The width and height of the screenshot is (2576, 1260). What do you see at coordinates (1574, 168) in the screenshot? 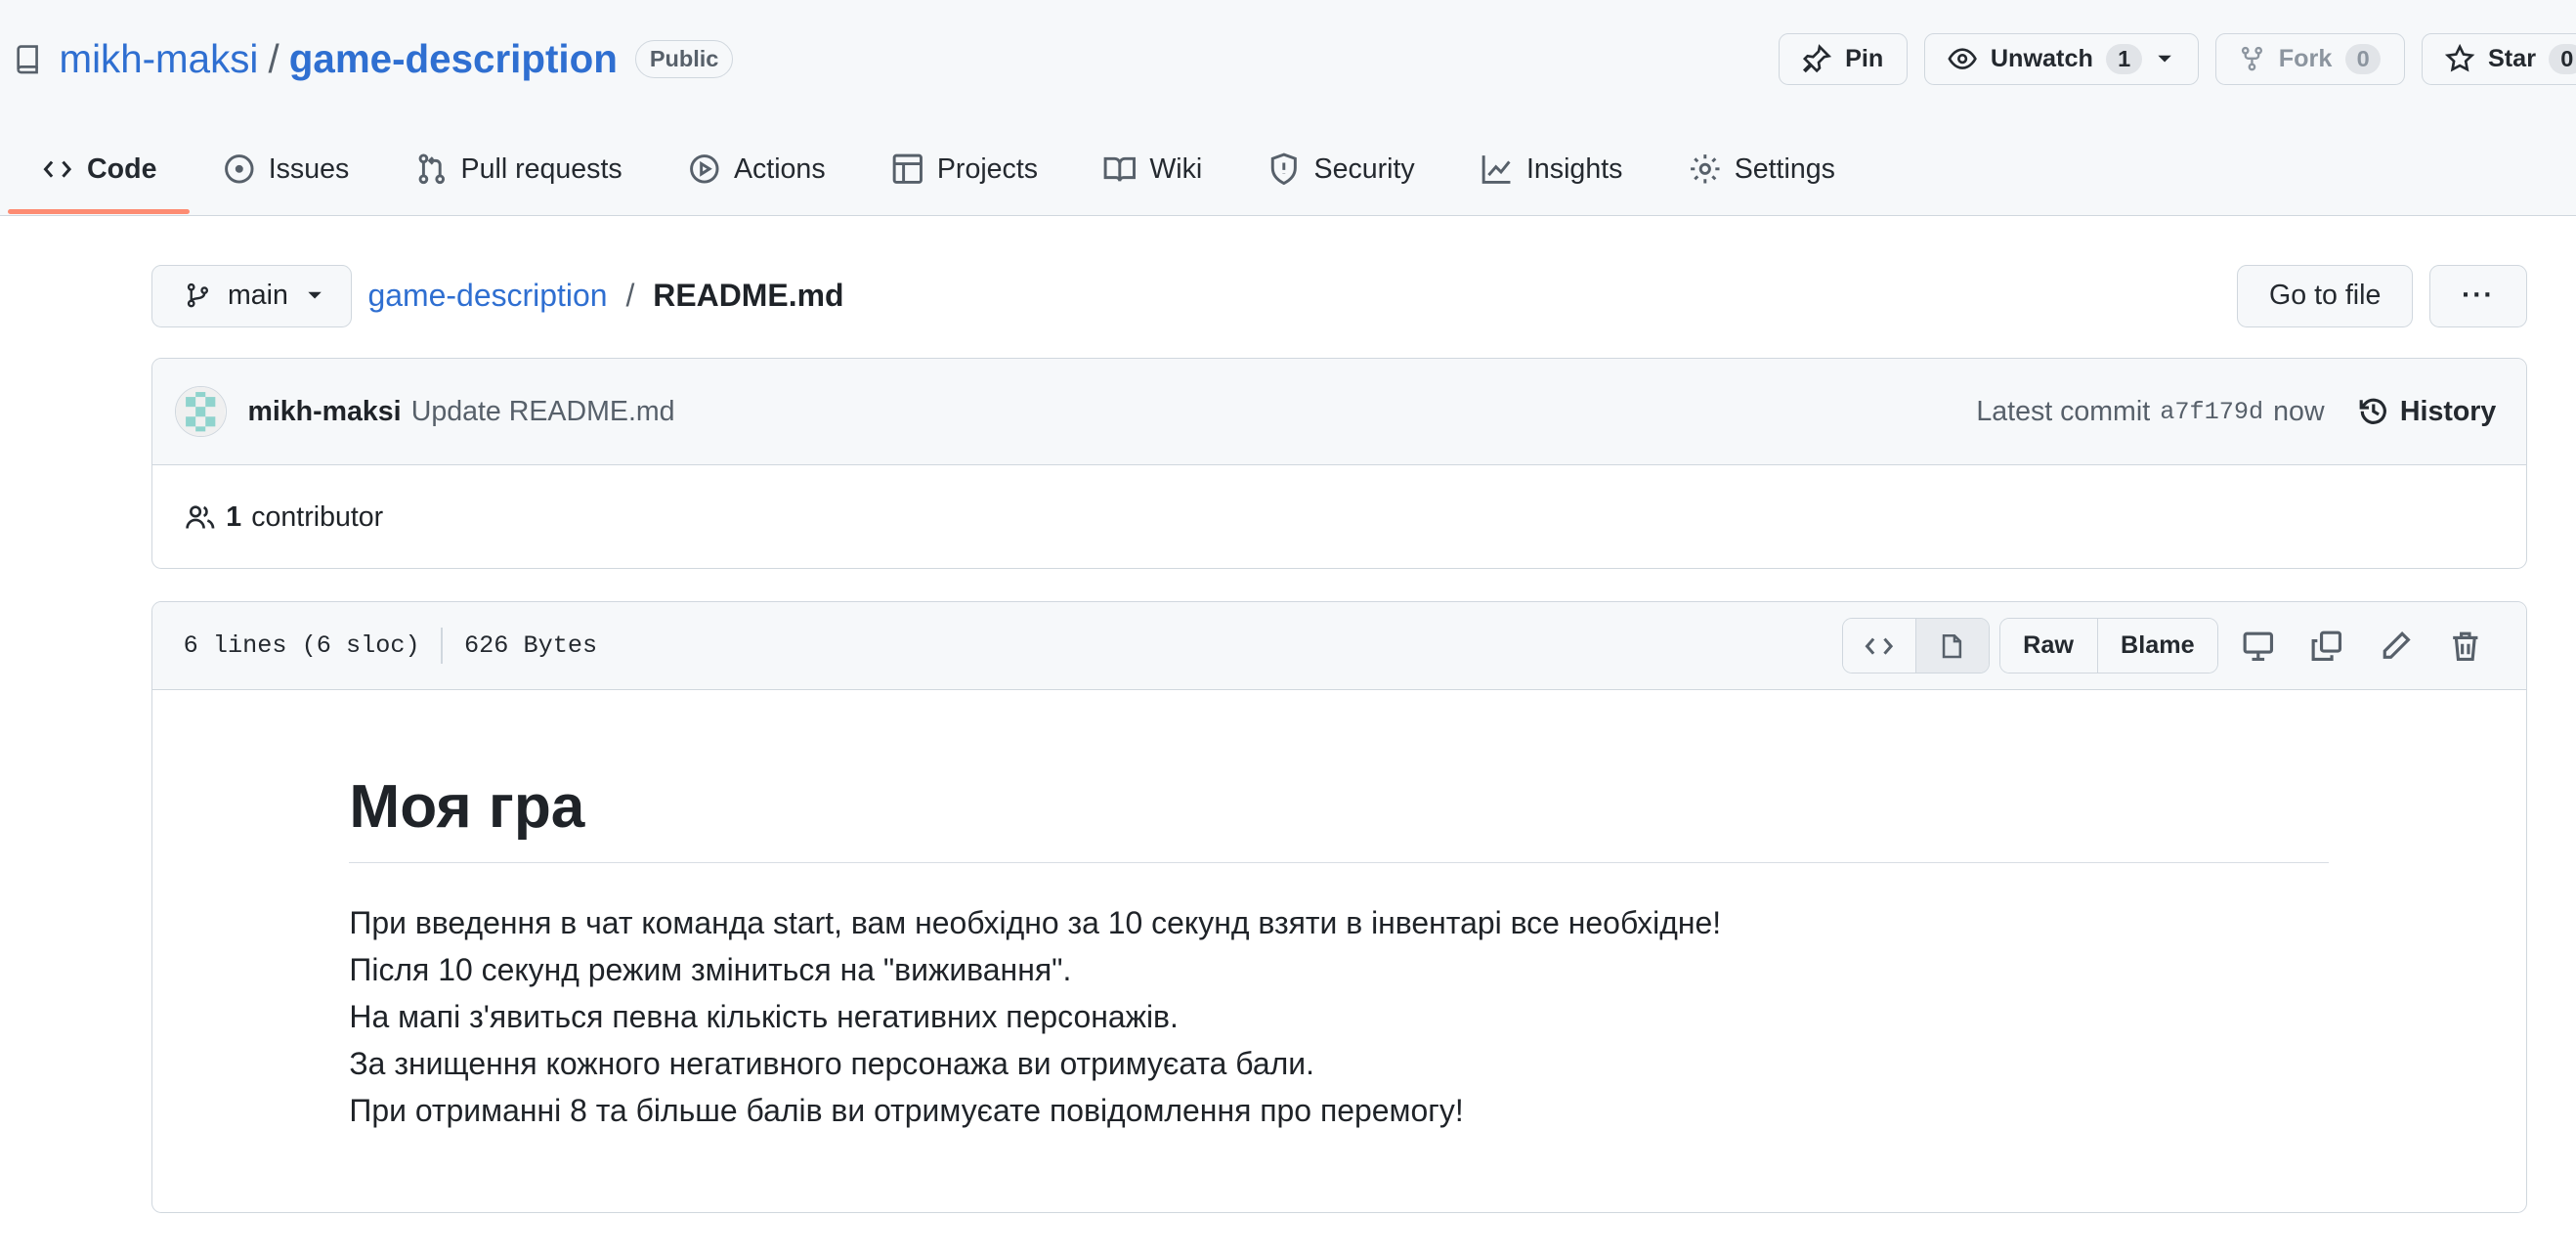
I see `tab-label: Insights` at bounding box center [1574, 168].